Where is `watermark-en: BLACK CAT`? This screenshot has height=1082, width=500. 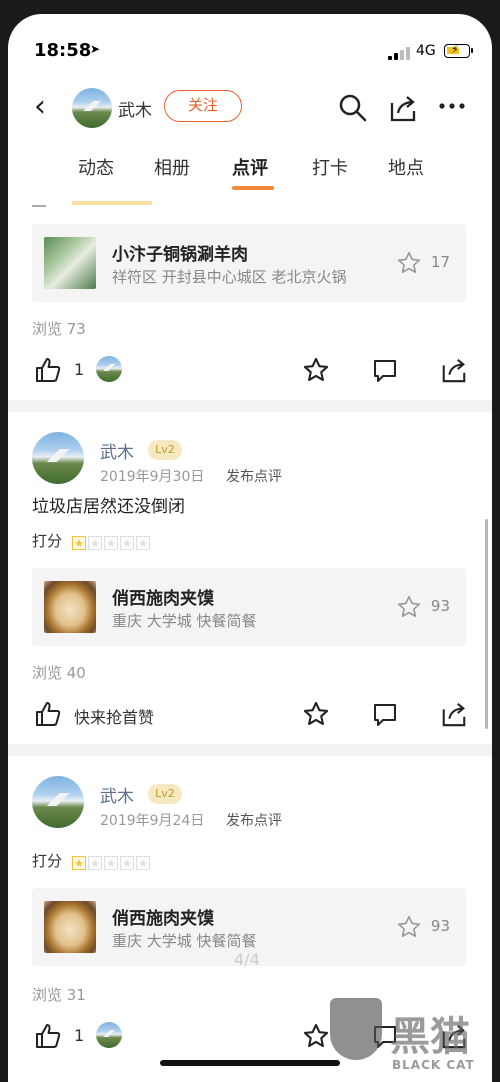 watermark-en: BLACK CAT is located at coordinates (433, 1065).